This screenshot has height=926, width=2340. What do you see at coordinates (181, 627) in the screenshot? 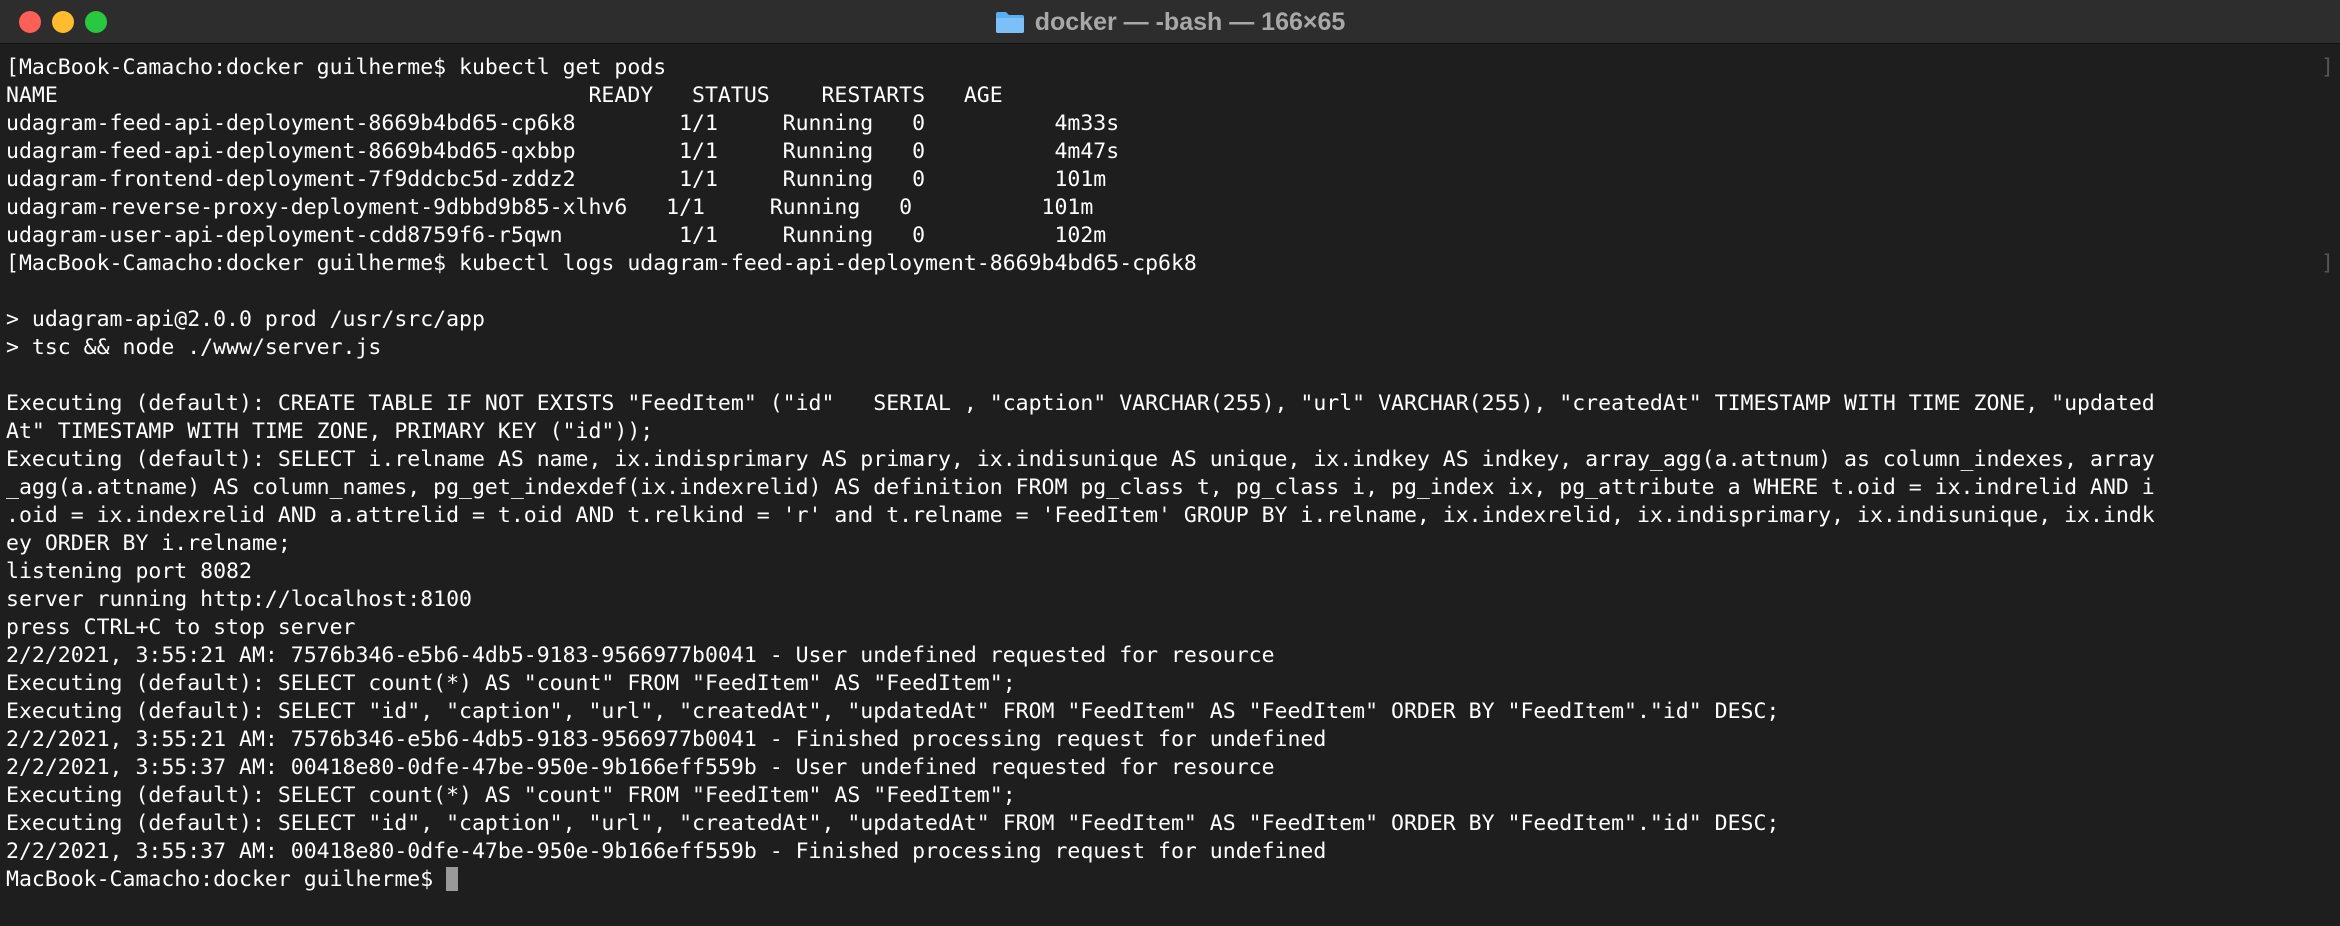
I see `terminal-line: press CTRL+C to stop server` at bounding box center [181, 627].